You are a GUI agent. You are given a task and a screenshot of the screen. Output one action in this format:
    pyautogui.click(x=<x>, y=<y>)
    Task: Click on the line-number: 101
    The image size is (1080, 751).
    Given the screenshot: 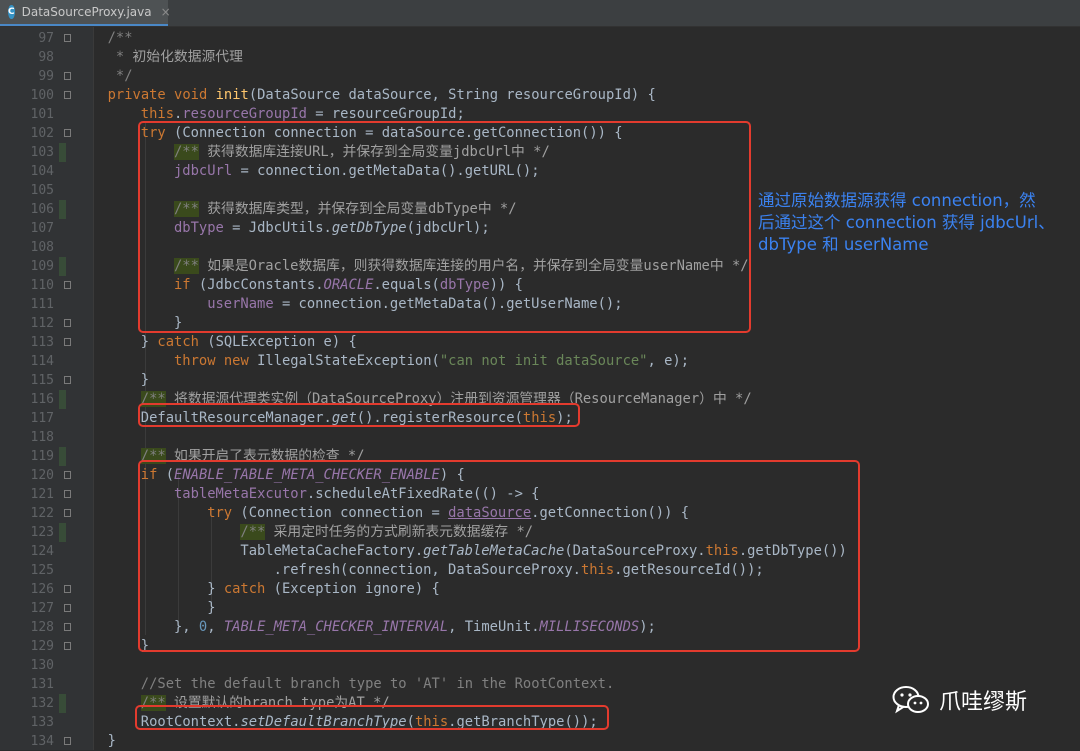 What is the action you would take?
    pyautogui.click(x=42, y=114)
    